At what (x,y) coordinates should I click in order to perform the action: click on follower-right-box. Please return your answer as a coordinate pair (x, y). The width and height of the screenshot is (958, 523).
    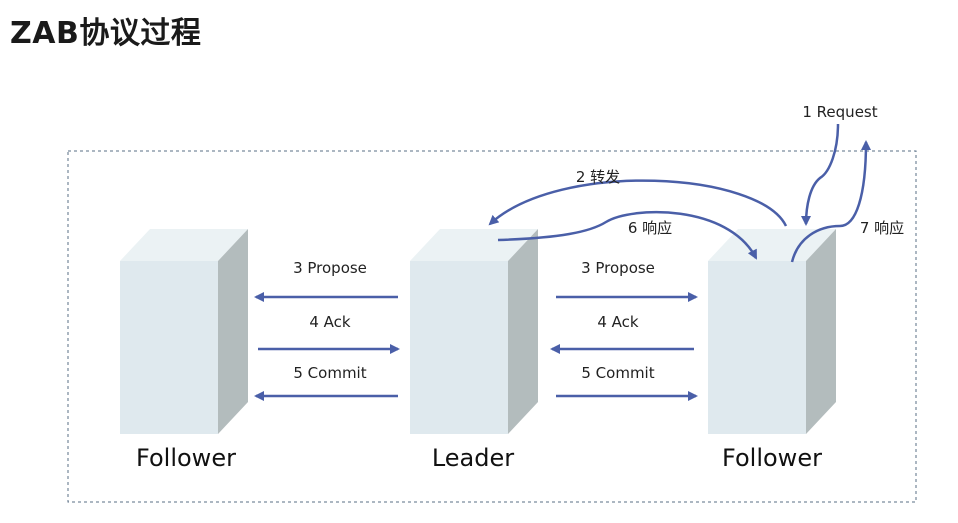
    Looking at the image, I should click on (772, 331).